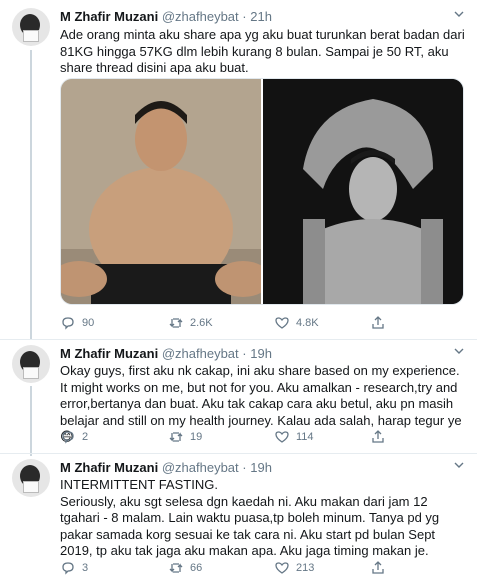  What do you see at coordinates (222, 568) in the screenshot?
I see `tweet-actions: 3 66 213` at bounding box center [222, 568].